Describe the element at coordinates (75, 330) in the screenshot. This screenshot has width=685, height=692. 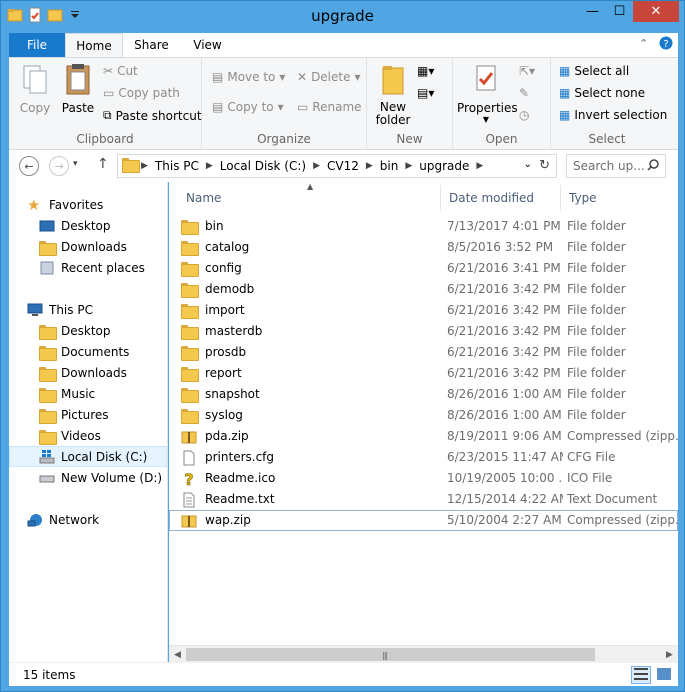
I see `nav-pc-desktop: Desktop` at that location.